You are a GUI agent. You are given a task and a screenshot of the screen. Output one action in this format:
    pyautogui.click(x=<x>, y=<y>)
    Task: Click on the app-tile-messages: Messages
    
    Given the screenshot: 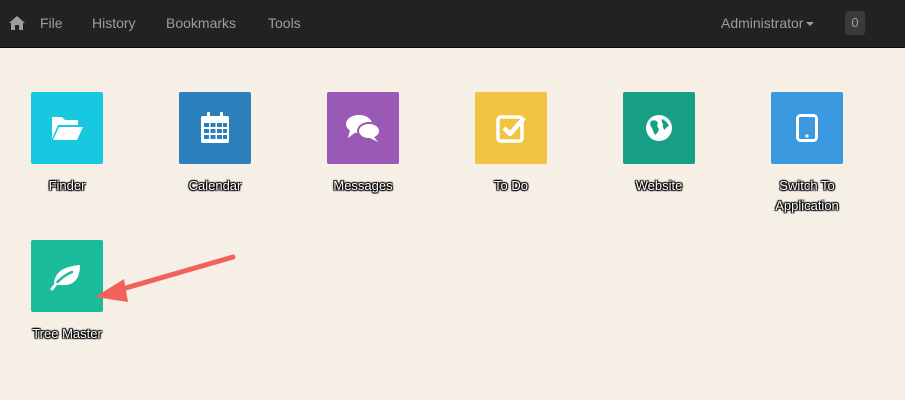 What is the action you would take?
    pyautogui.click(x=363, y=144)
    